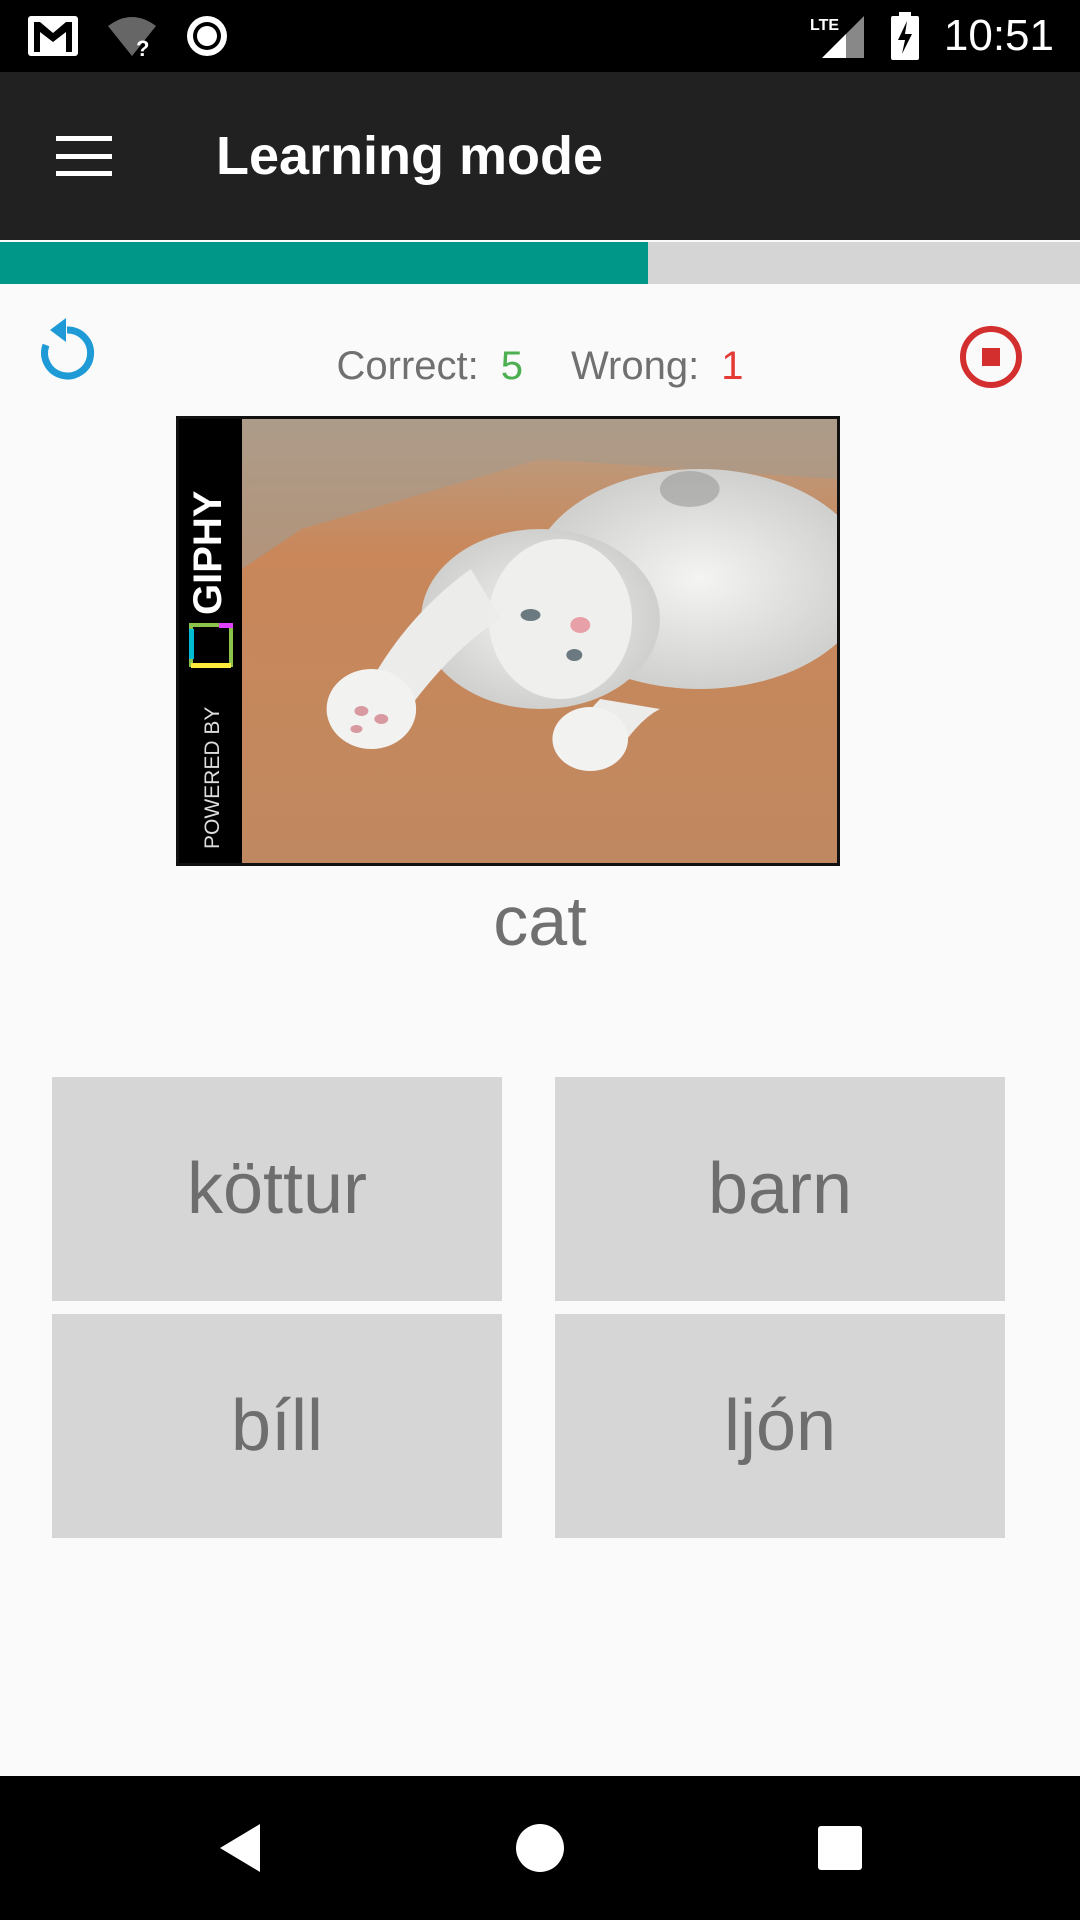  I want to click on answer-label: köttur, so click(277, 1189).